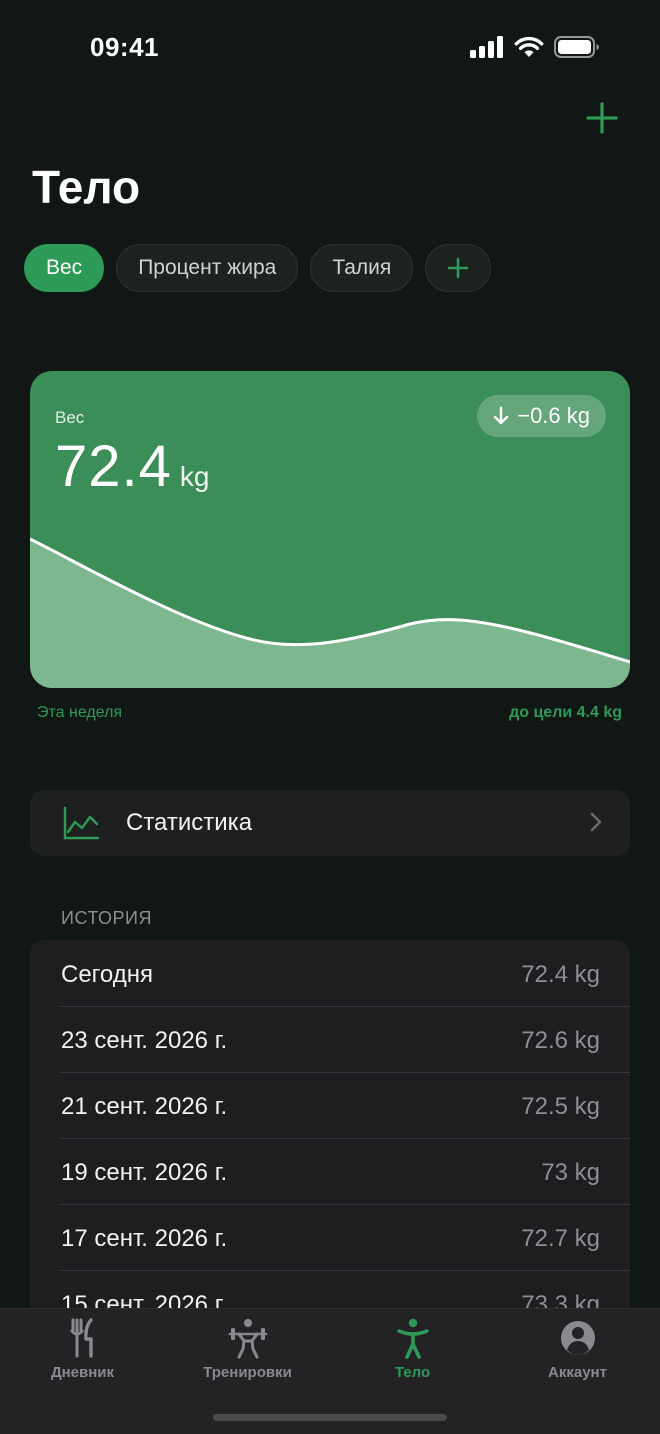 The height and width of the screenshot is (1434, 660). What do you see at coordinates (486, 47) in the screenshot?
I see `cellular-signal-icon` at bounding box center [486, 47].